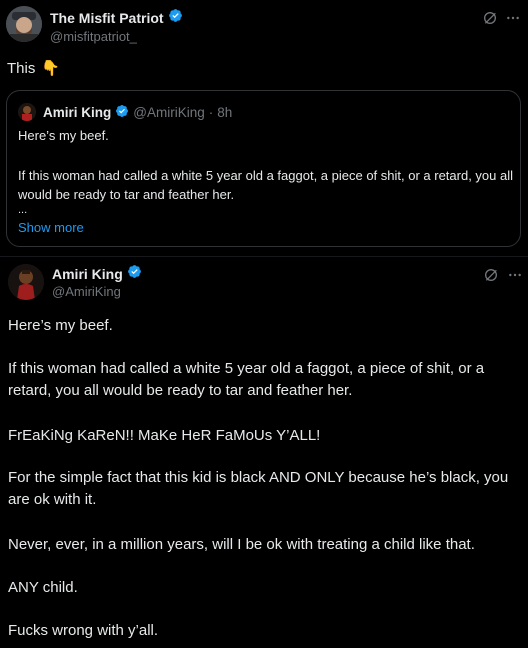 This screenshot has width=528, height=648. I want to click on post-author-row: Amiri King, so click(97, 274).